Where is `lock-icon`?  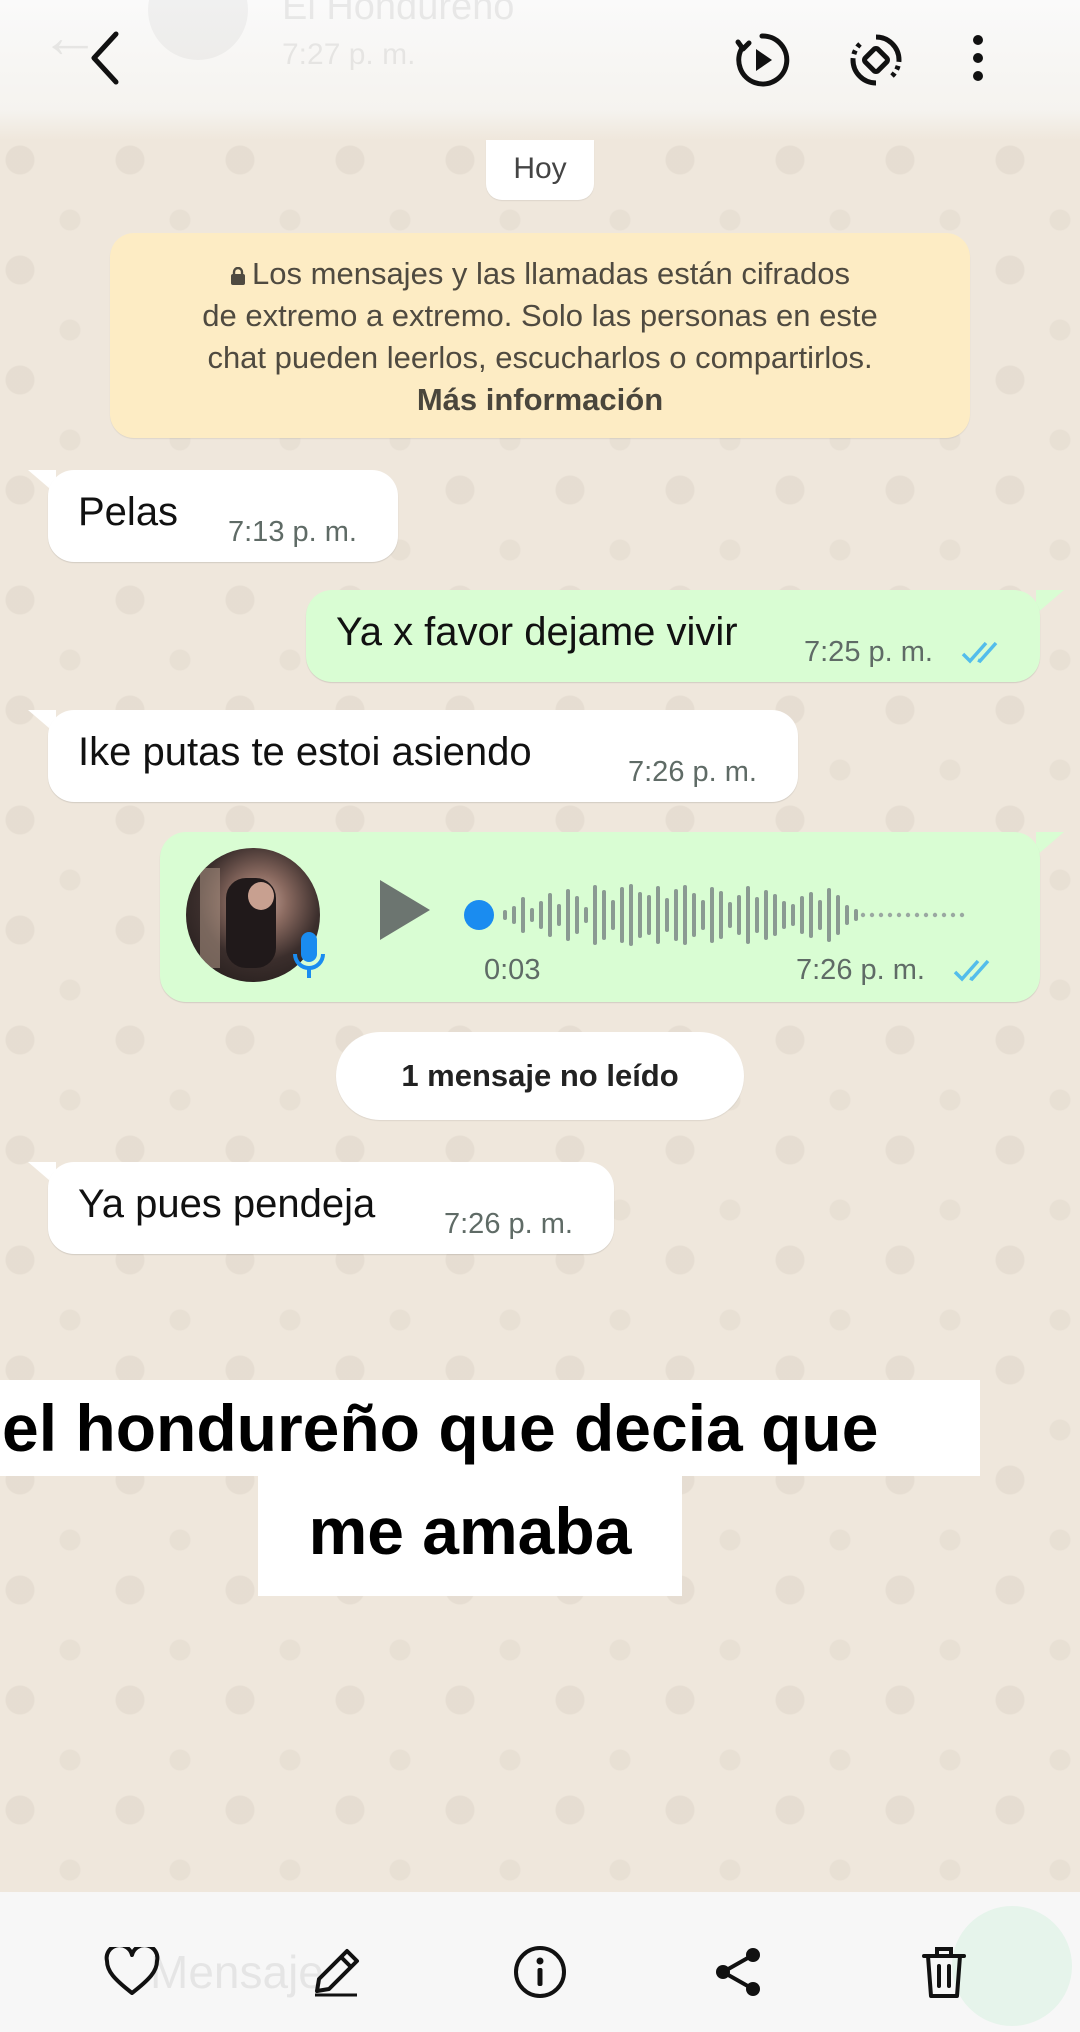
lock-icon is located at coordinates (238, 269).